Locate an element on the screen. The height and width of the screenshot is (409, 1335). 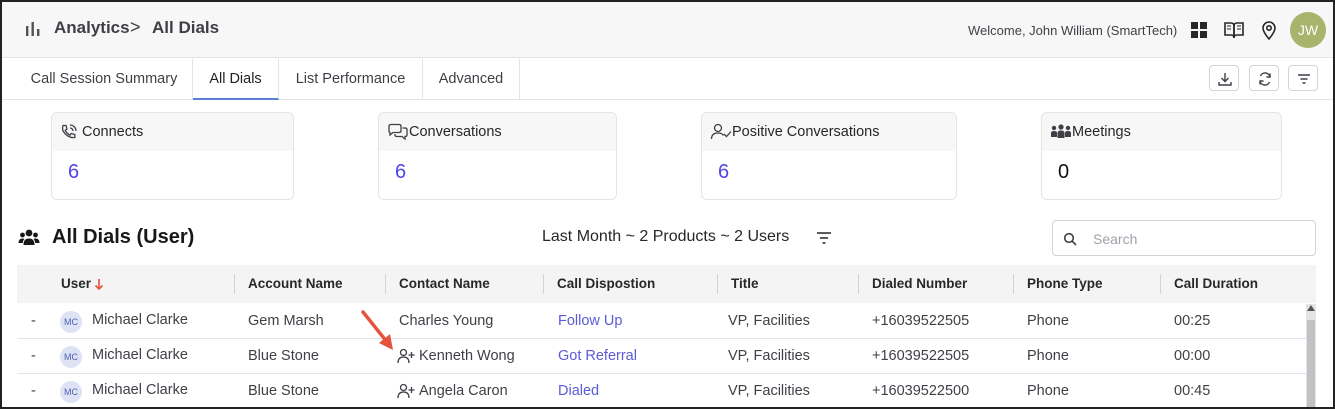
search-box is located at coordinates (1184, 238).